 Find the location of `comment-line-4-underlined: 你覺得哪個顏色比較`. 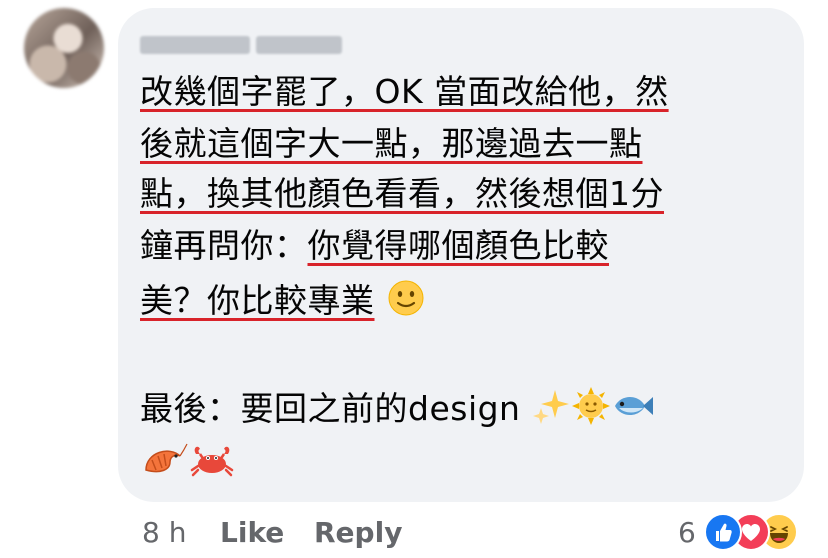

comment-line-4-underlined: 你覺得哪個顏色比較 is located at coordinates (458, 245).